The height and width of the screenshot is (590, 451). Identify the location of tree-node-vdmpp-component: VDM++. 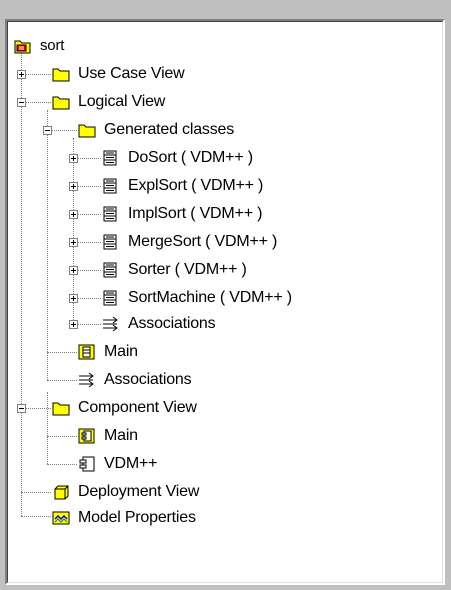
(118, 464).